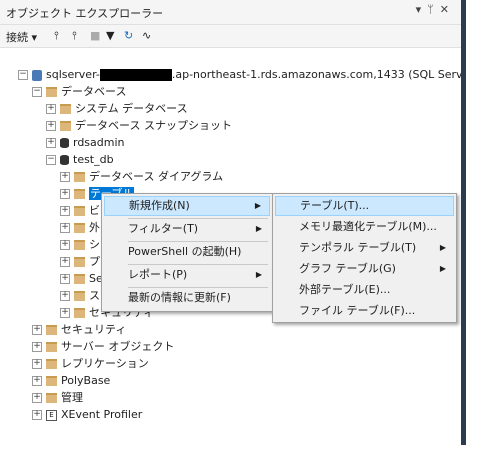  Describe the element at coordinates (94, 210) in the screenshot. I see `tree-label: ビ` at that location.